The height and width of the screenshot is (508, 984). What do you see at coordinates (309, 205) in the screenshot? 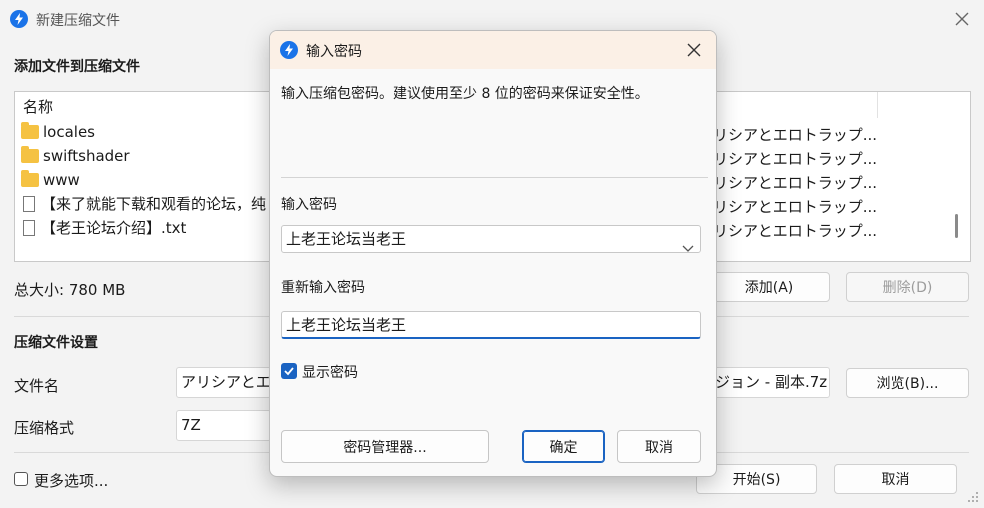
I see `password-label: 输入密码` at bounding box center [309, 205].